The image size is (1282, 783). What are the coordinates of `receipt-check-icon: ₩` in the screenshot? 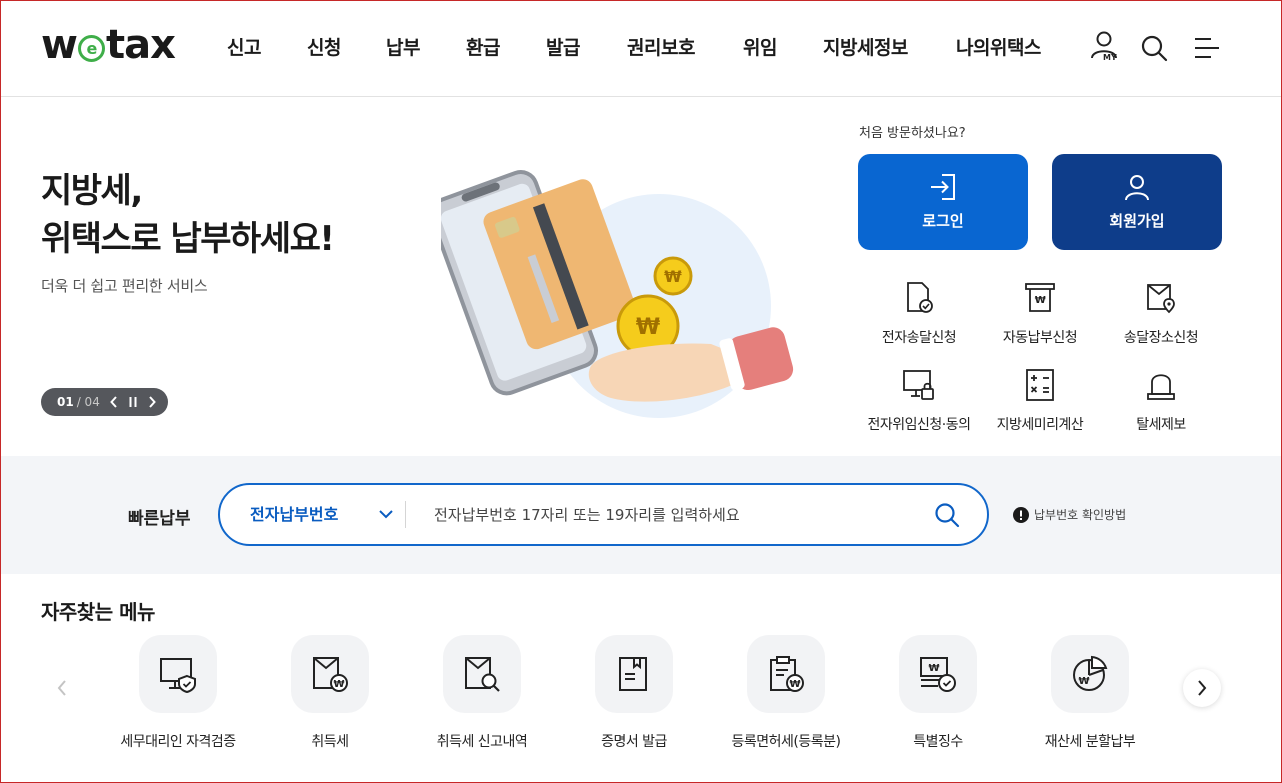 It's located at (938, 674).